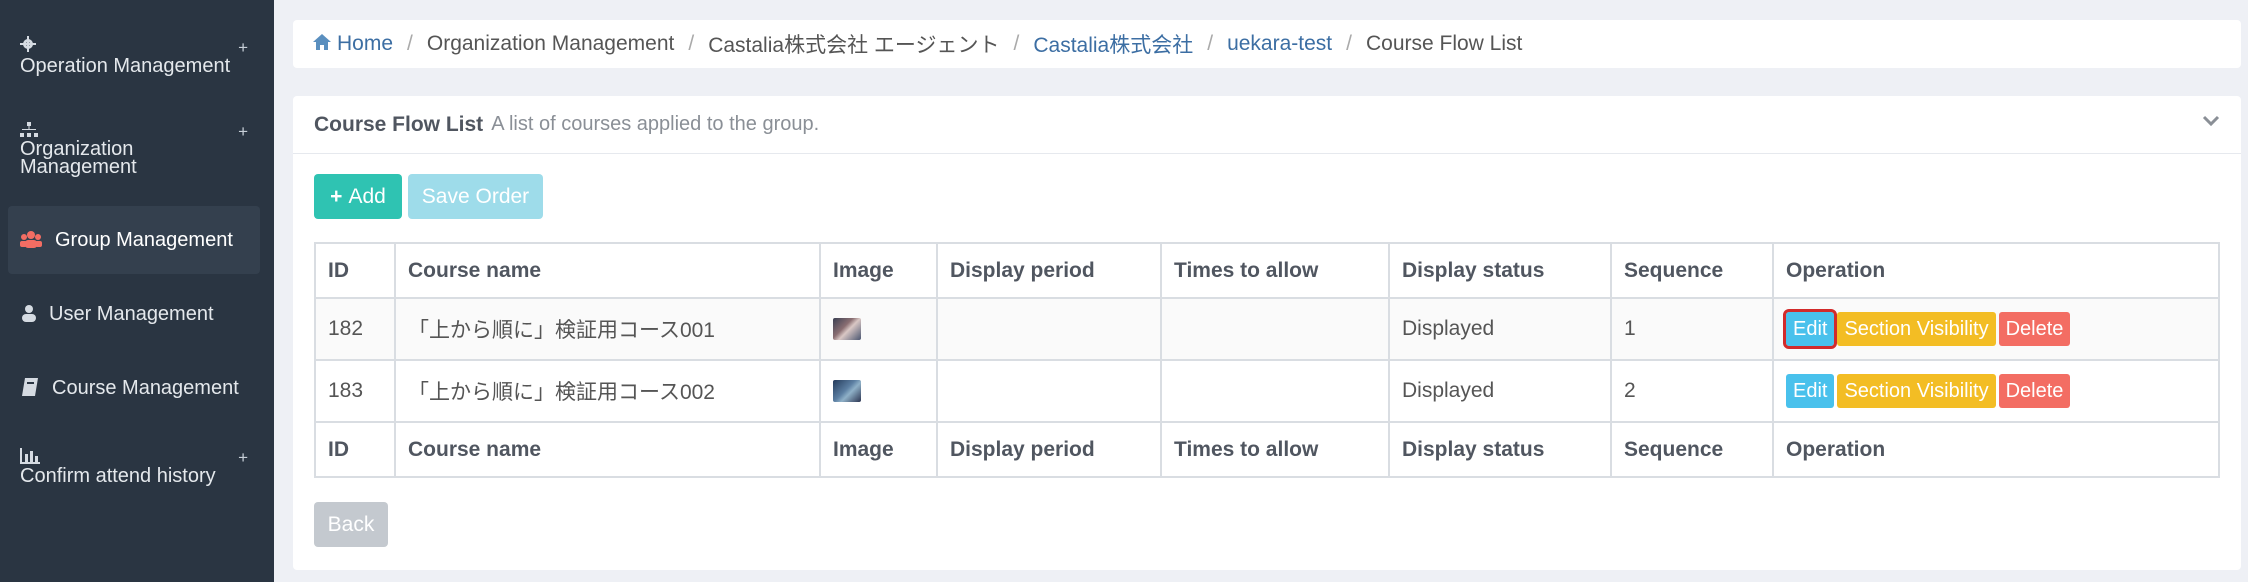 The width and height of the screenshot is (2248, 582). I want to click on nav-label: Operation Management, so click(125, 66).